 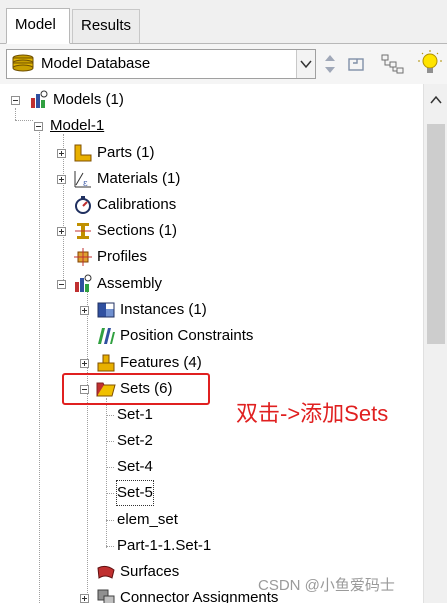 What do you see at coordinates (393, 66) in the screenshot?
I see `tree-filter-icon` at bounding box center [393, 66].